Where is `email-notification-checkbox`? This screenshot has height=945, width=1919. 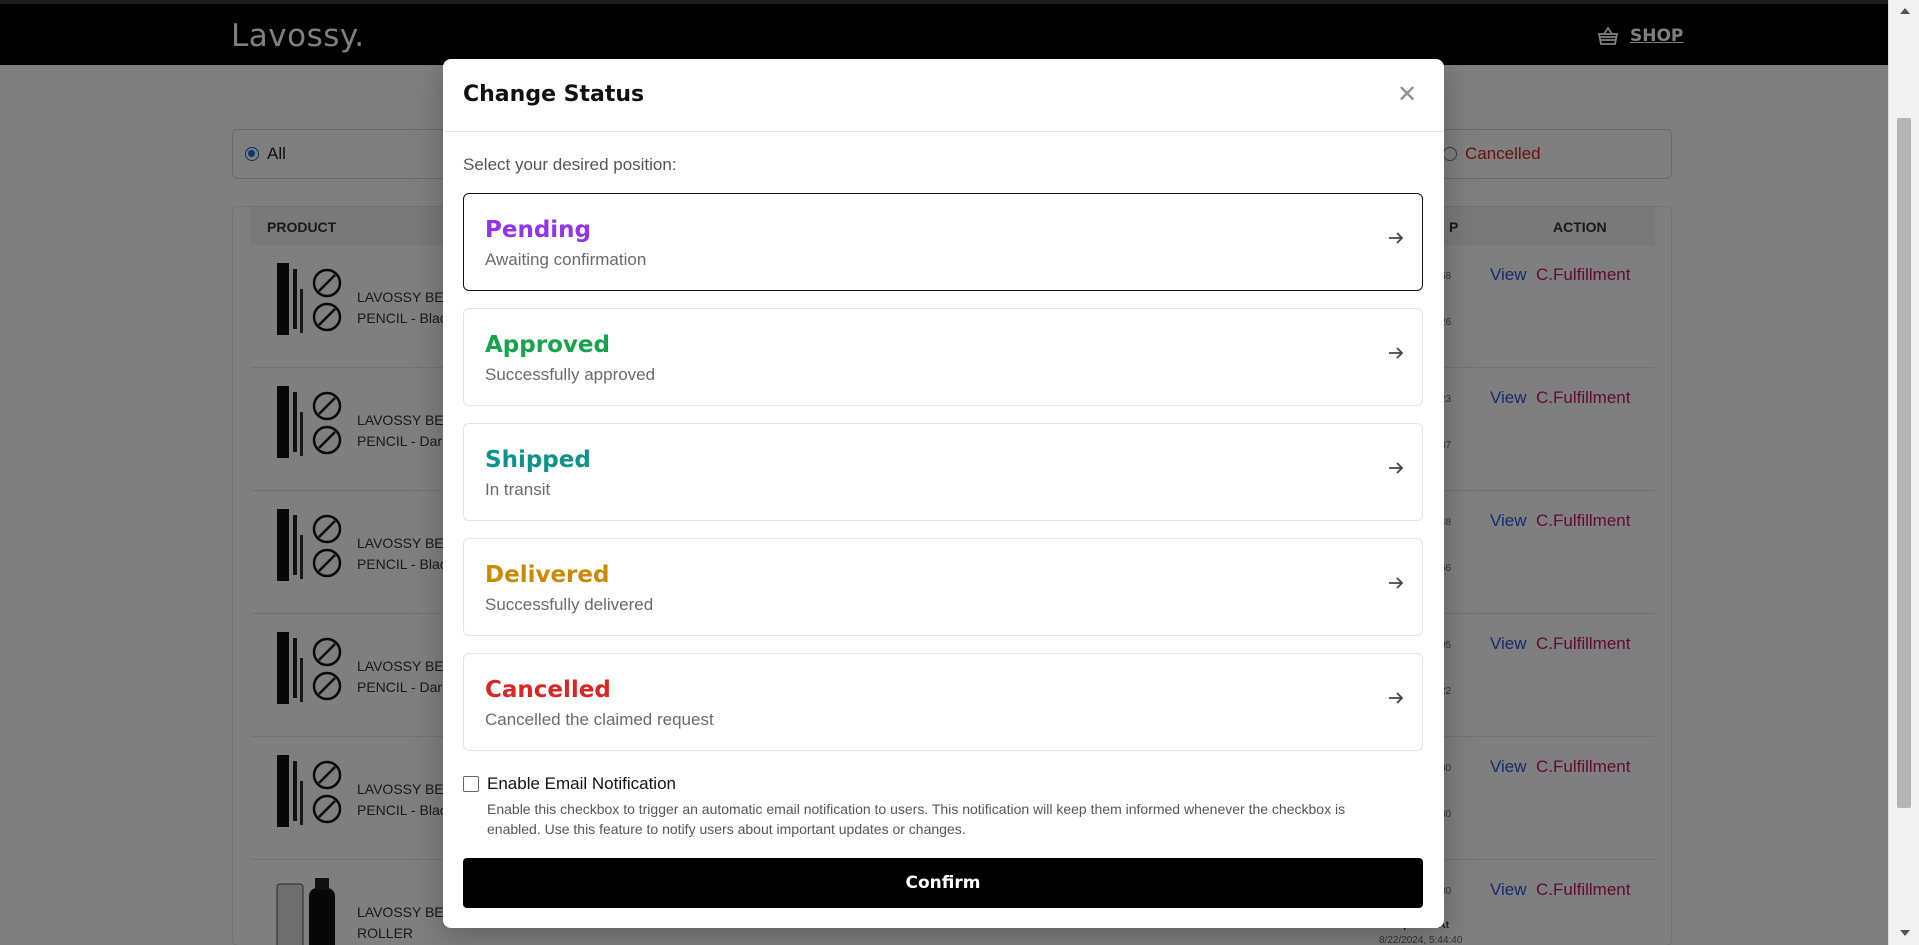 email-notification-checkbox is located at coordinates (471, 784).